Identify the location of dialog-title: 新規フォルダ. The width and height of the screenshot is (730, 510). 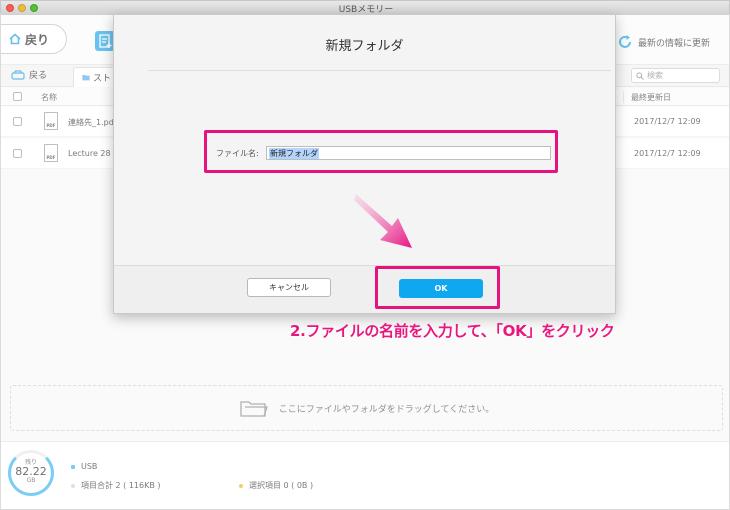
(364, 46).